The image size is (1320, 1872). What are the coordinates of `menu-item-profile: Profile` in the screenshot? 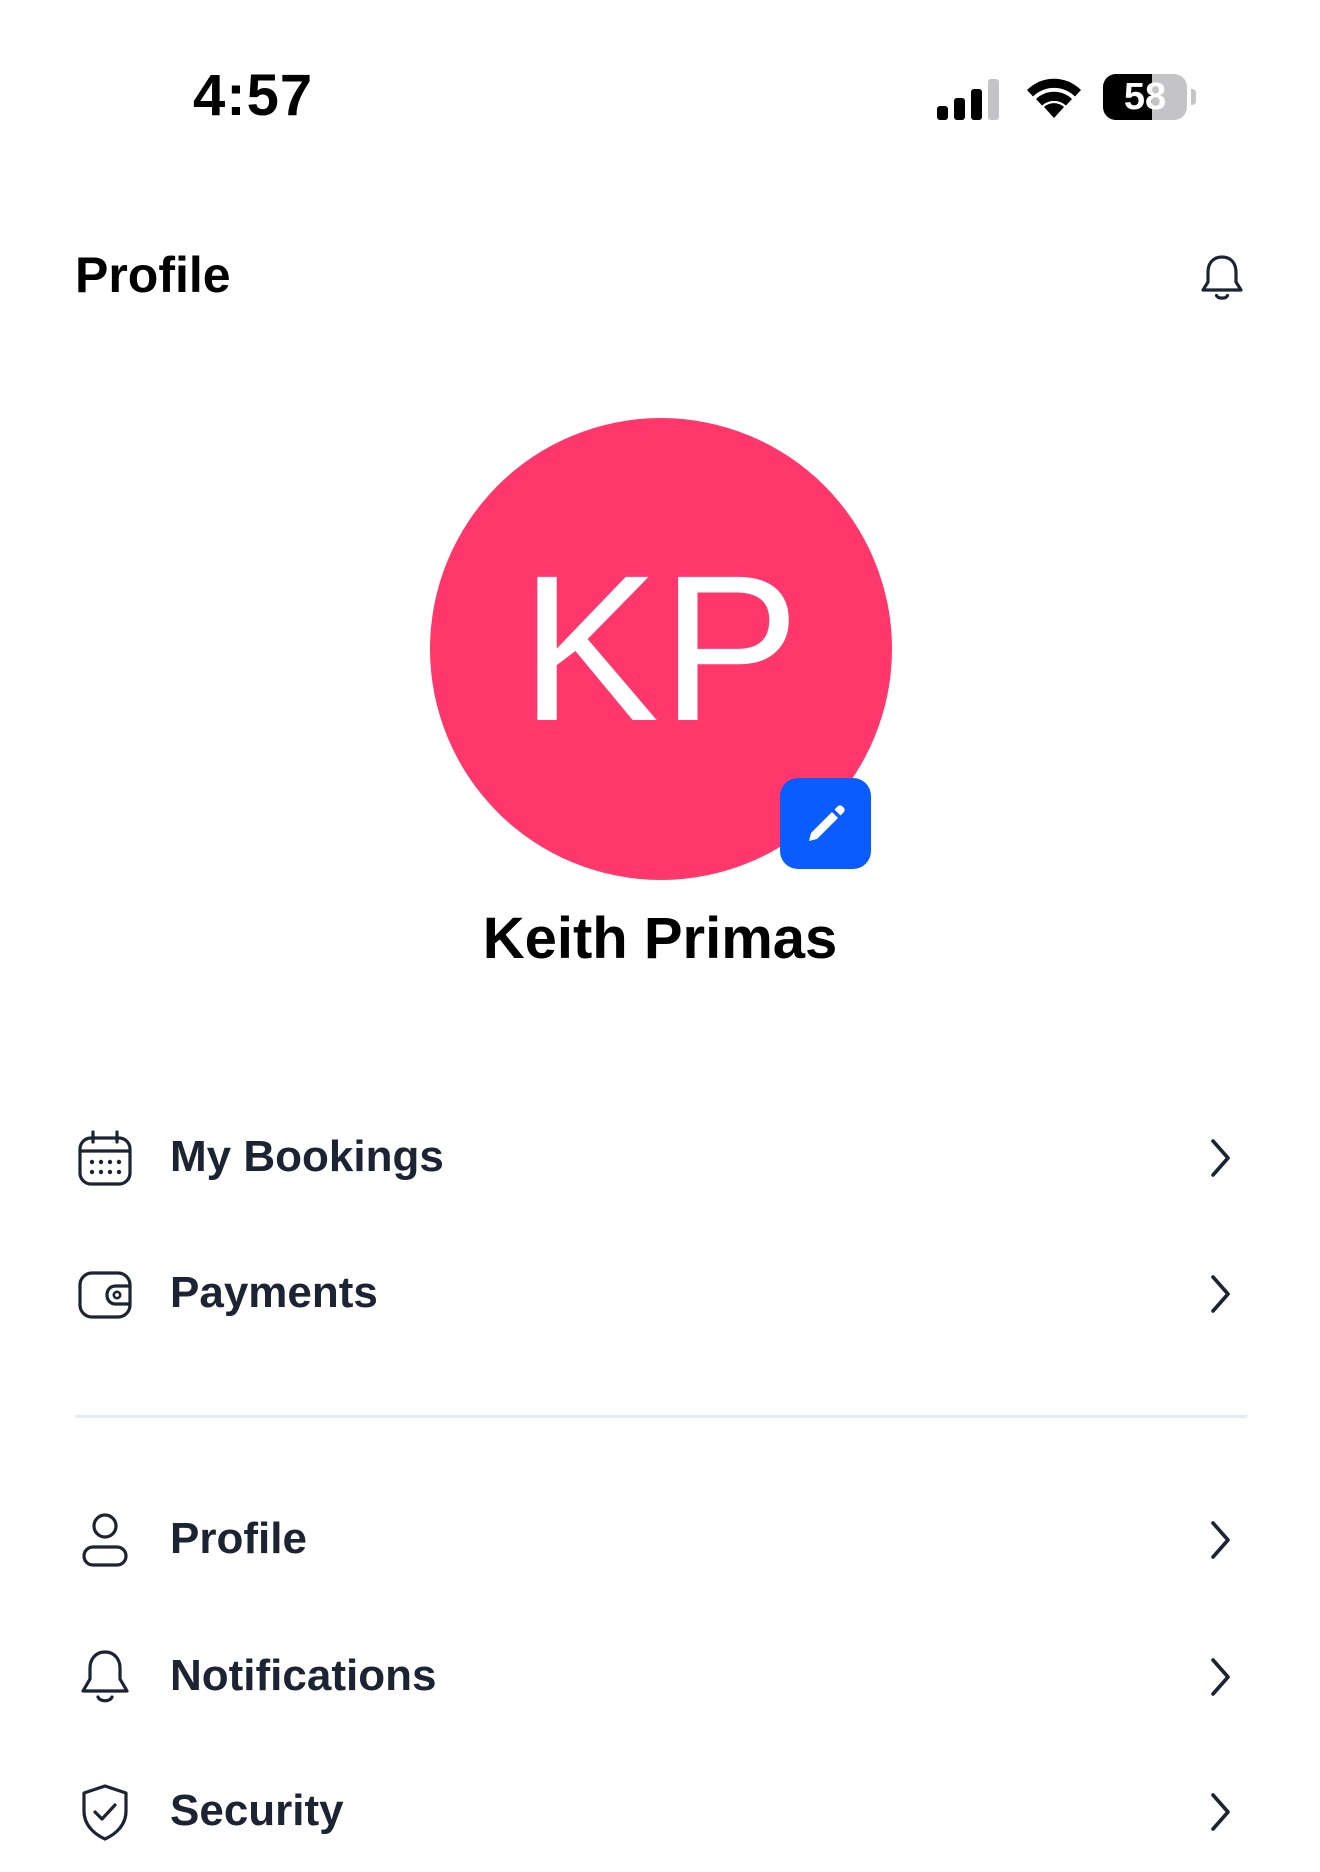 It's located at (660, 1540).